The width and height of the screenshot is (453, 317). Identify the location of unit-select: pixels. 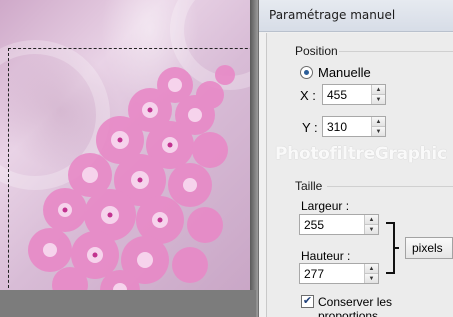
(429, 248).